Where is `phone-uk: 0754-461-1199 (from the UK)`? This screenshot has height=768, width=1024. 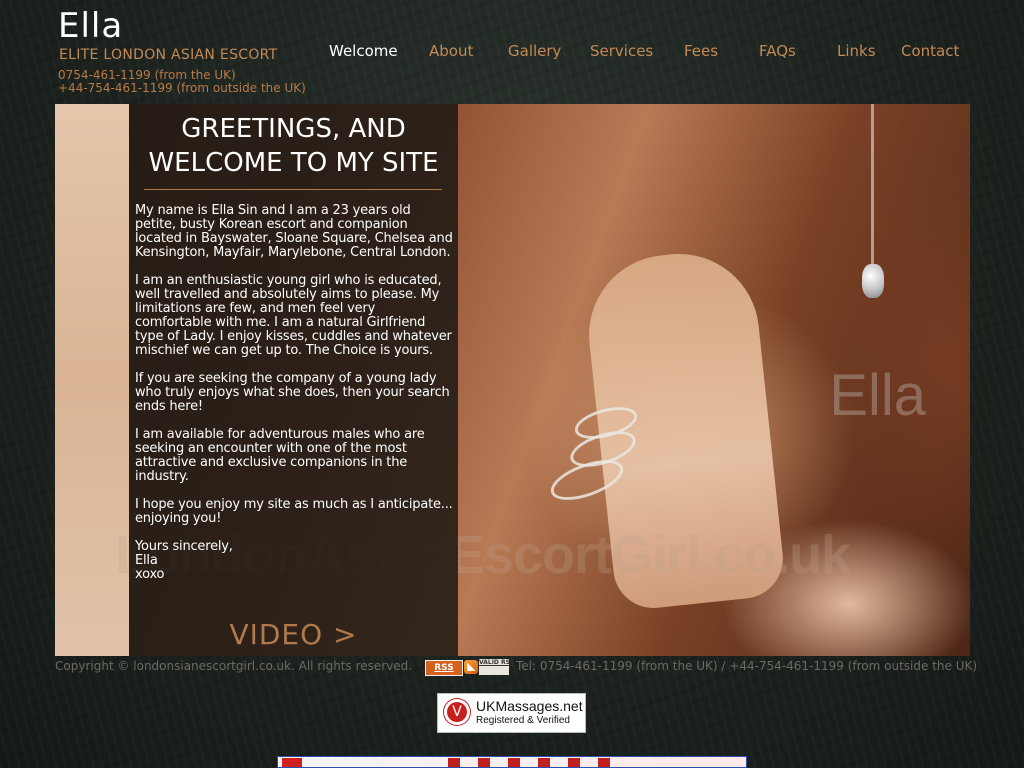
phone-uk: 0754-461-1199 (from the UK) is located at coordinates (147, 75).